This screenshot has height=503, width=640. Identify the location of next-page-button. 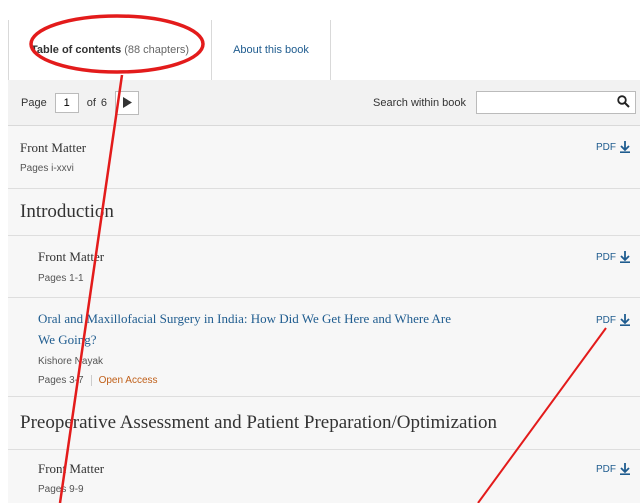
(127, 102).